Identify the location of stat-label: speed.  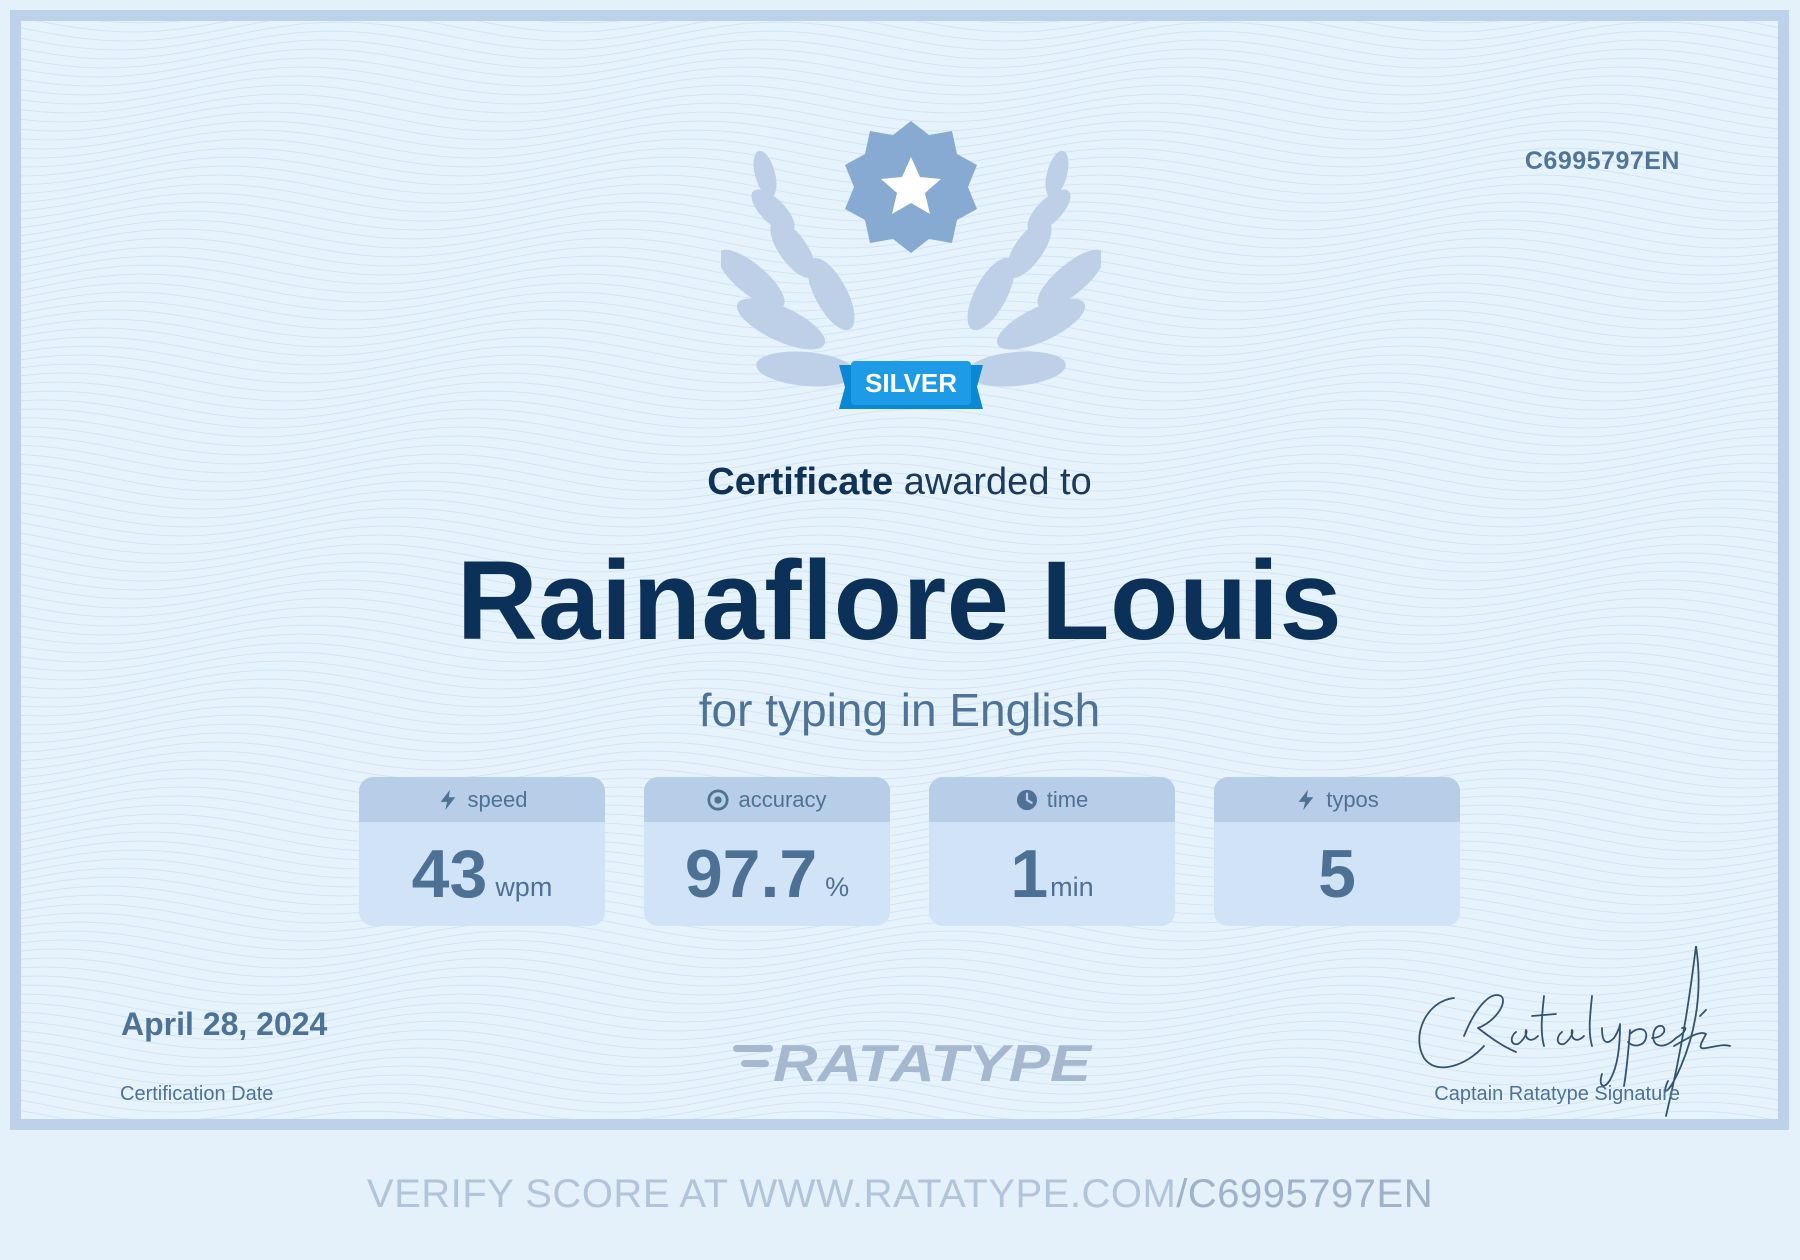
(497, 799).